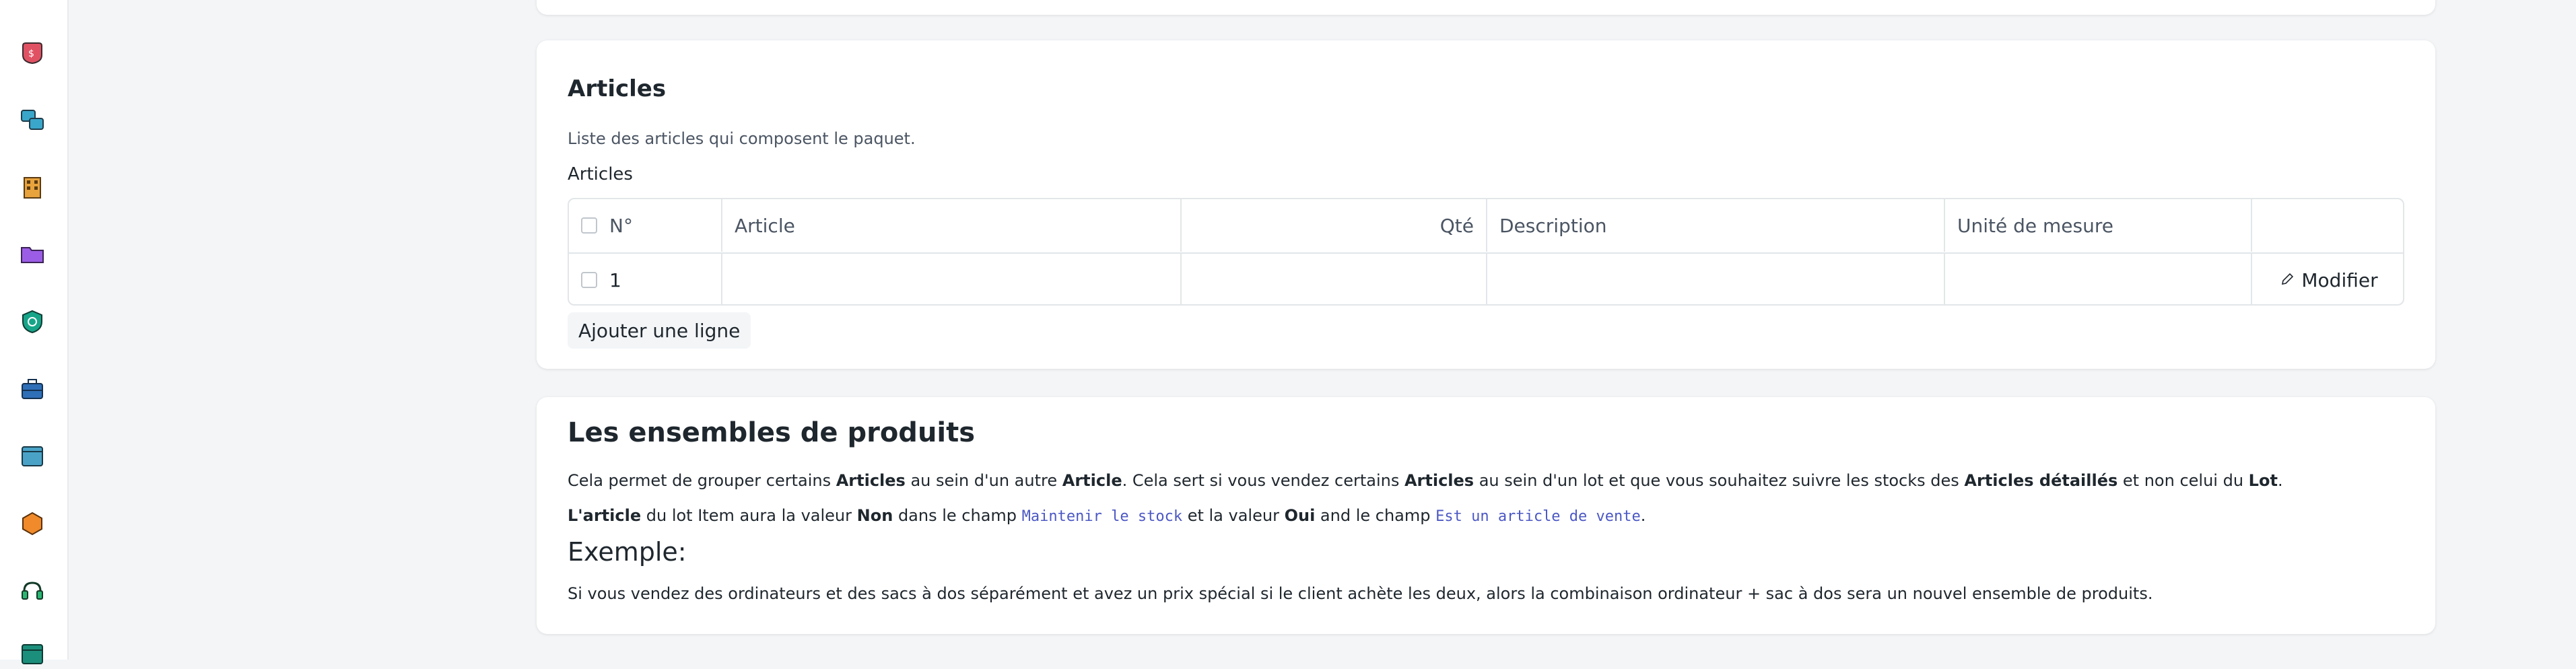 This screenshot has height=669, width=2576. What do you see at coordinates (1715, 279) in the screenshot?
I see `row-description-cell` at bounding box center [1715, 279].